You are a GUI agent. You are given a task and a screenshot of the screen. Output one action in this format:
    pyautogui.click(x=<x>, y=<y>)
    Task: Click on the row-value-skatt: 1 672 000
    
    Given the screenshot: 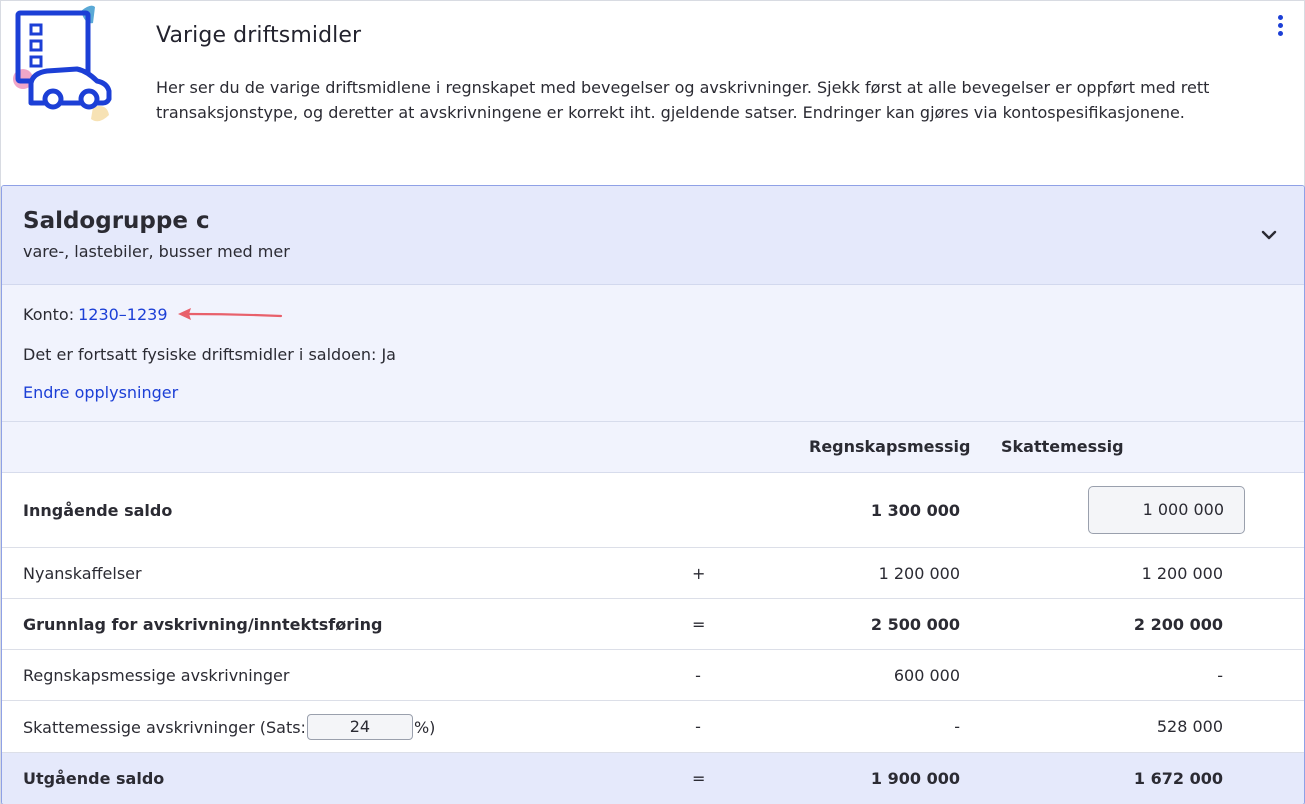 What is the action you would take?
    pyautogui.click(x=1178, y=778)
    